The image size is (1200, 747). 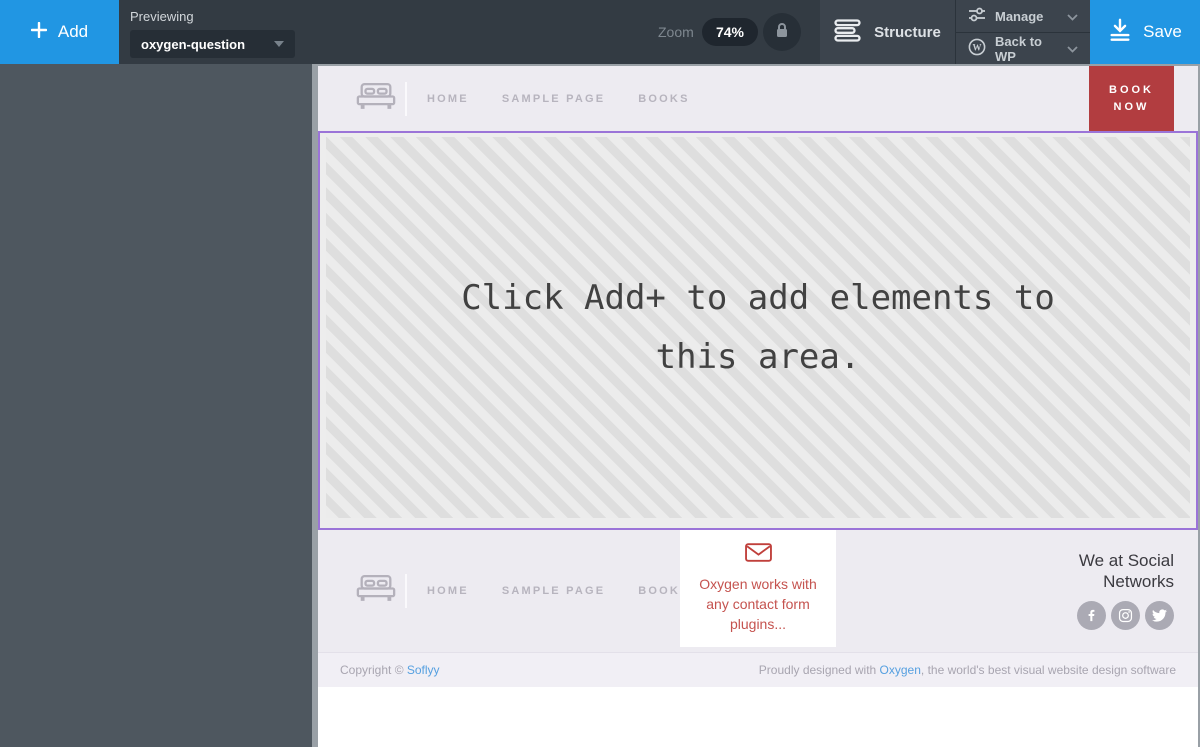 I want to click on header-nav: HOME SAMPLE PAGE BOOKS, so click(x=558, y=99).